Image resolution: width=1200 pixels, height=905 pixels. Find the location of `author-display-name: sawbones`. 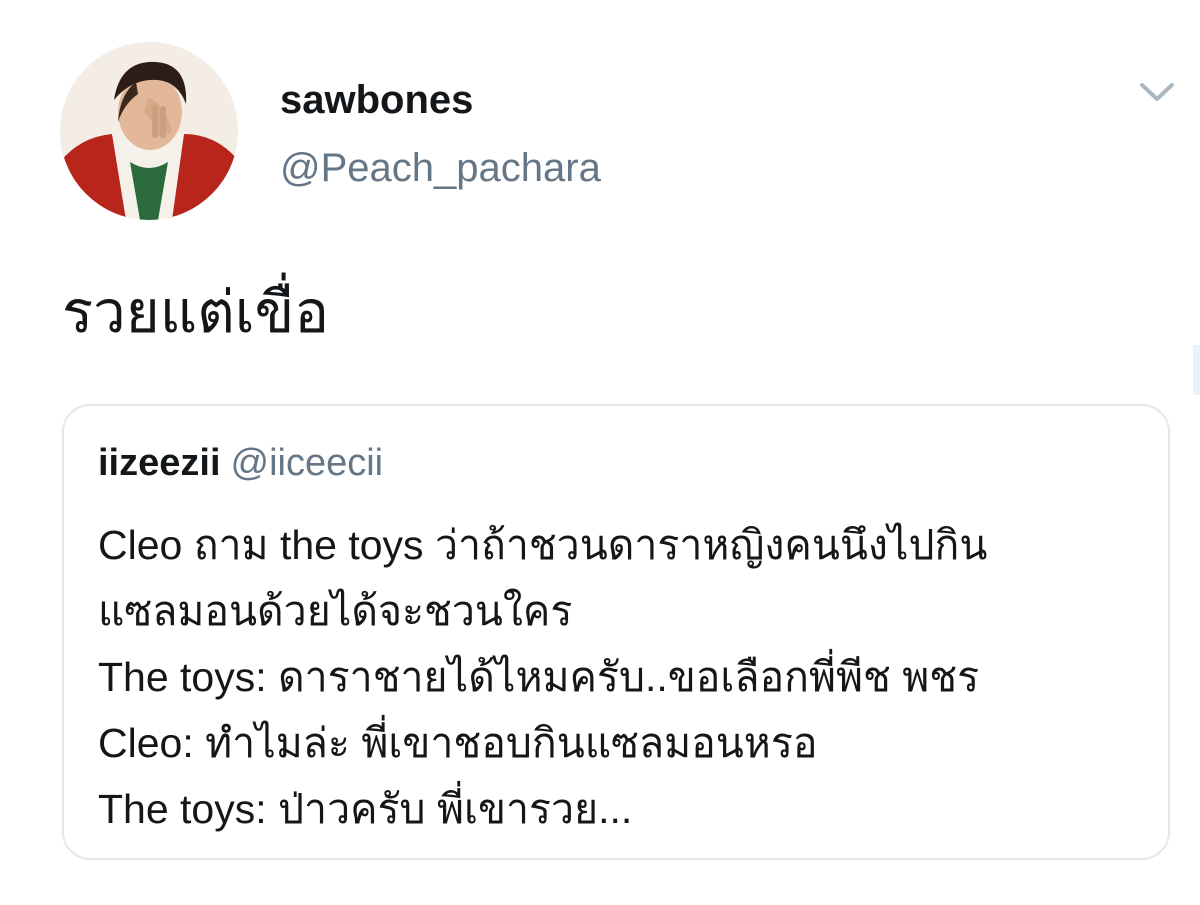

author-display-name: sawbones is located at coordinates (376, 100).